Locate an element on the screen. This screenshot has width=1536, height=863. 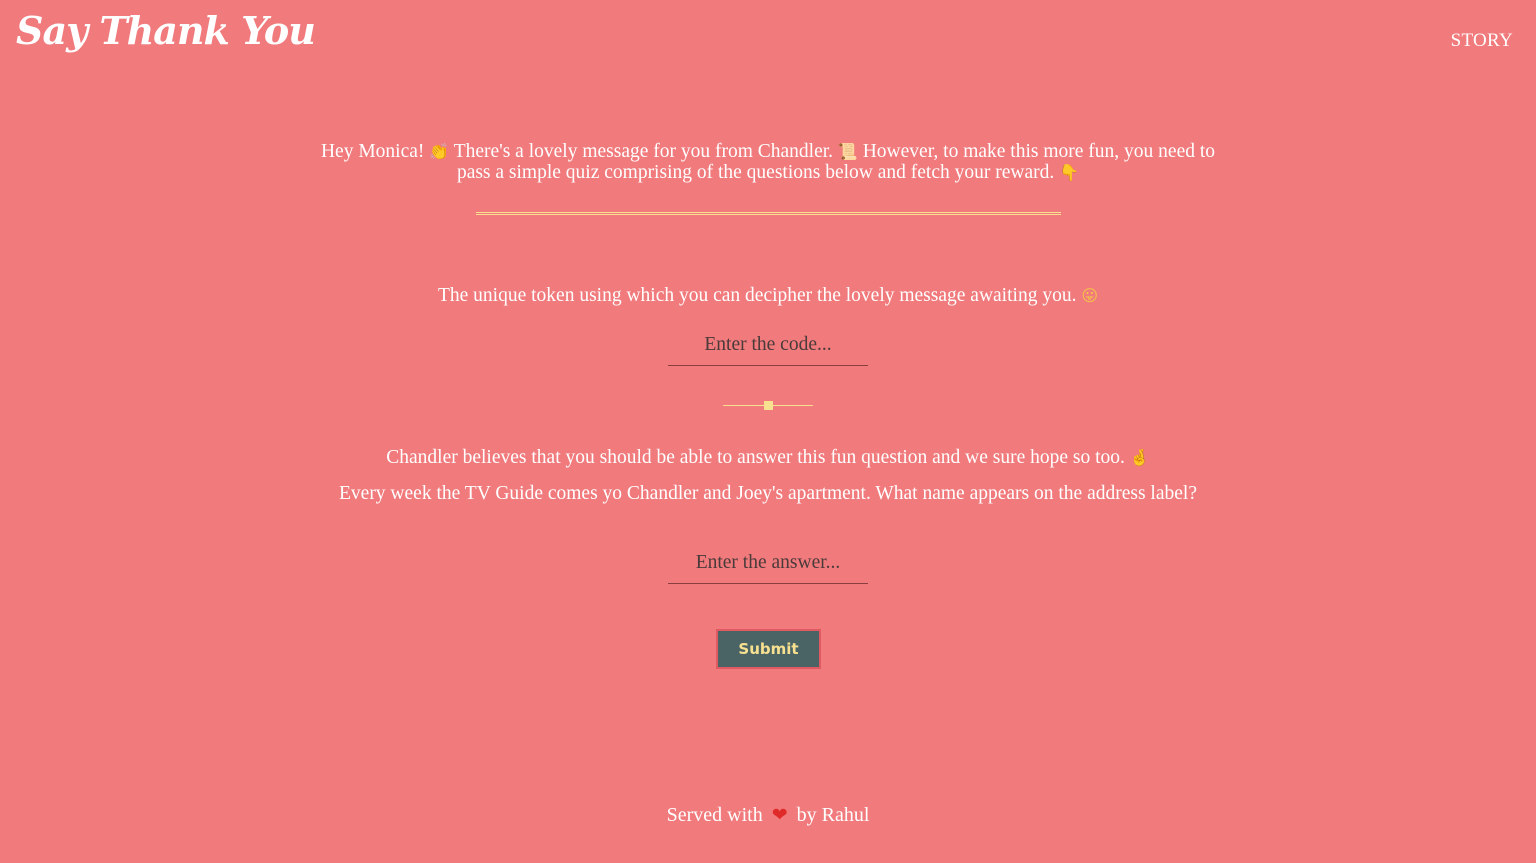
footer-text-after: by Rahul is located at coordinates (833, 815).